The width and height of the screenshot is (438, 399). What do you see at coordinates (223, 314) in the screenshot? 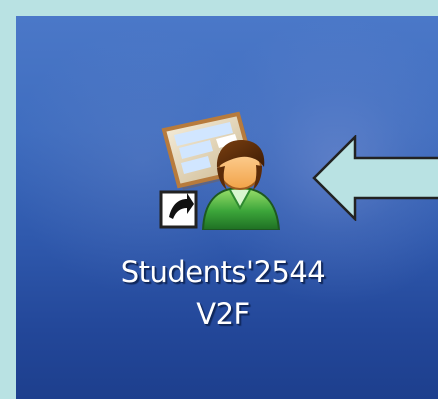
I see `shortcut-label-line-2: V2F` at bounding box center [223, 314].